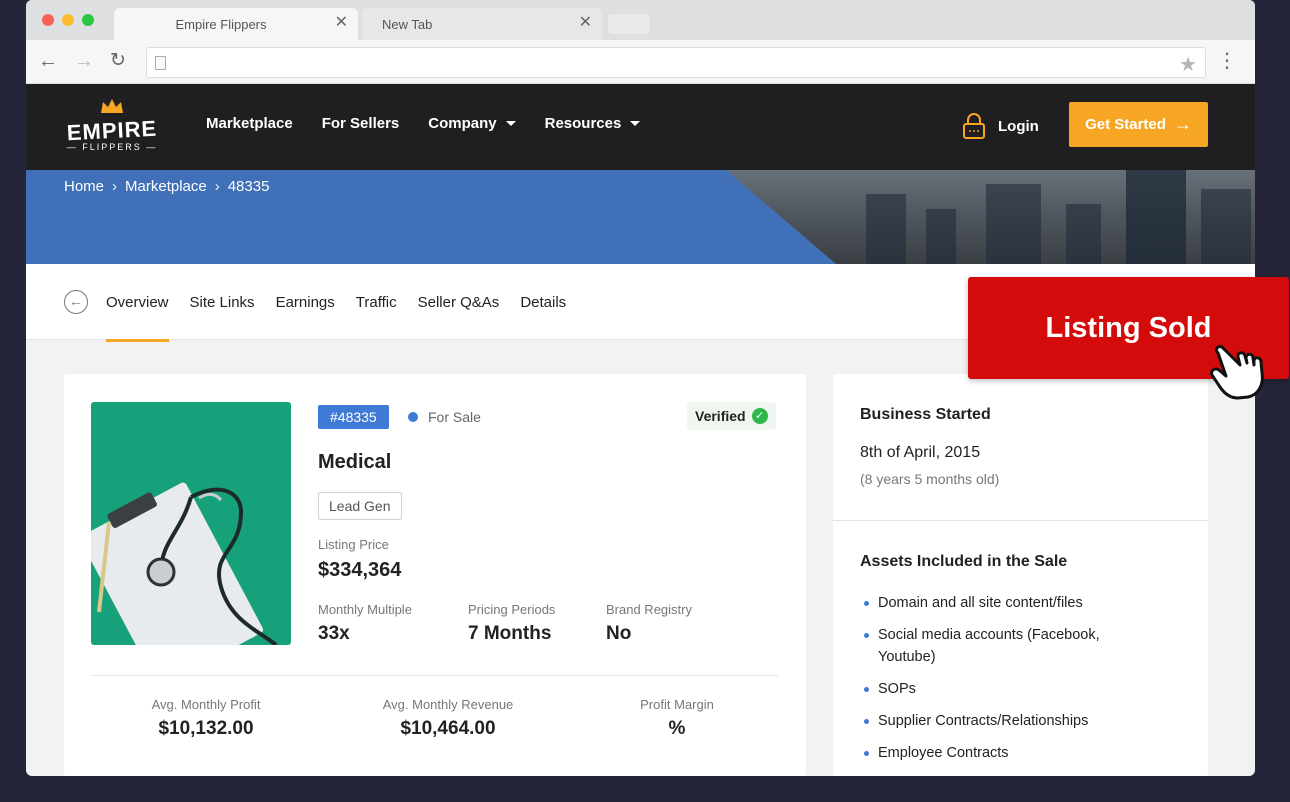 The height and width of the screenshot is (802, 1290). I want to click on close-window-button, so click(48, 20).